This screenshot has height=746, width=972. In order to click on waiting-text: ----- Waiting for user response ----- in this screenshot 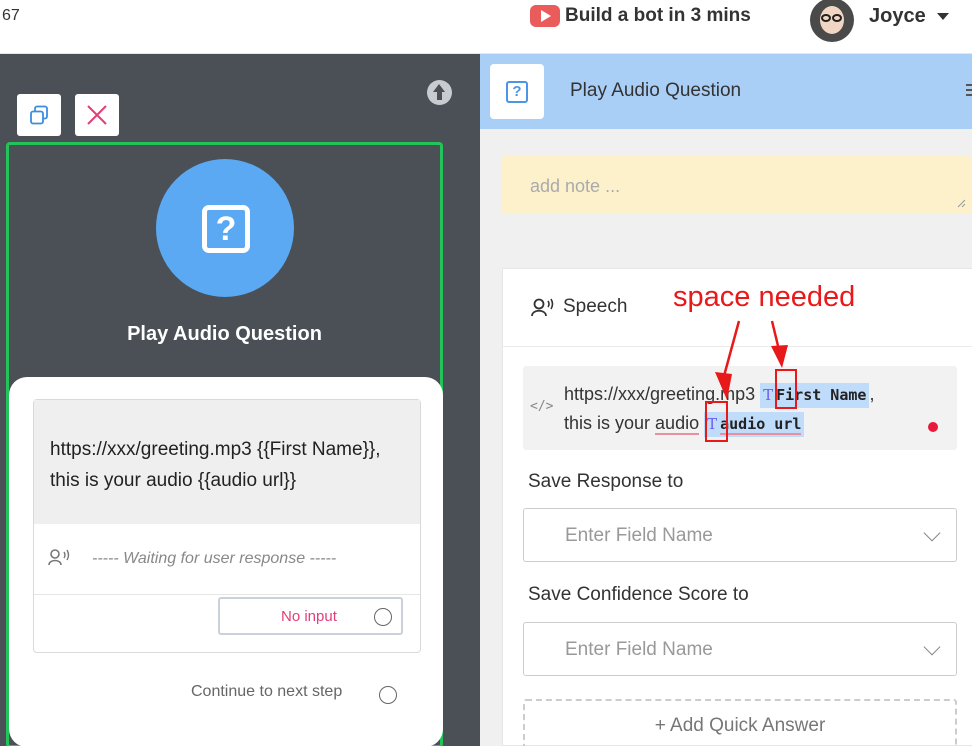, I will do `click(214, 558)`.